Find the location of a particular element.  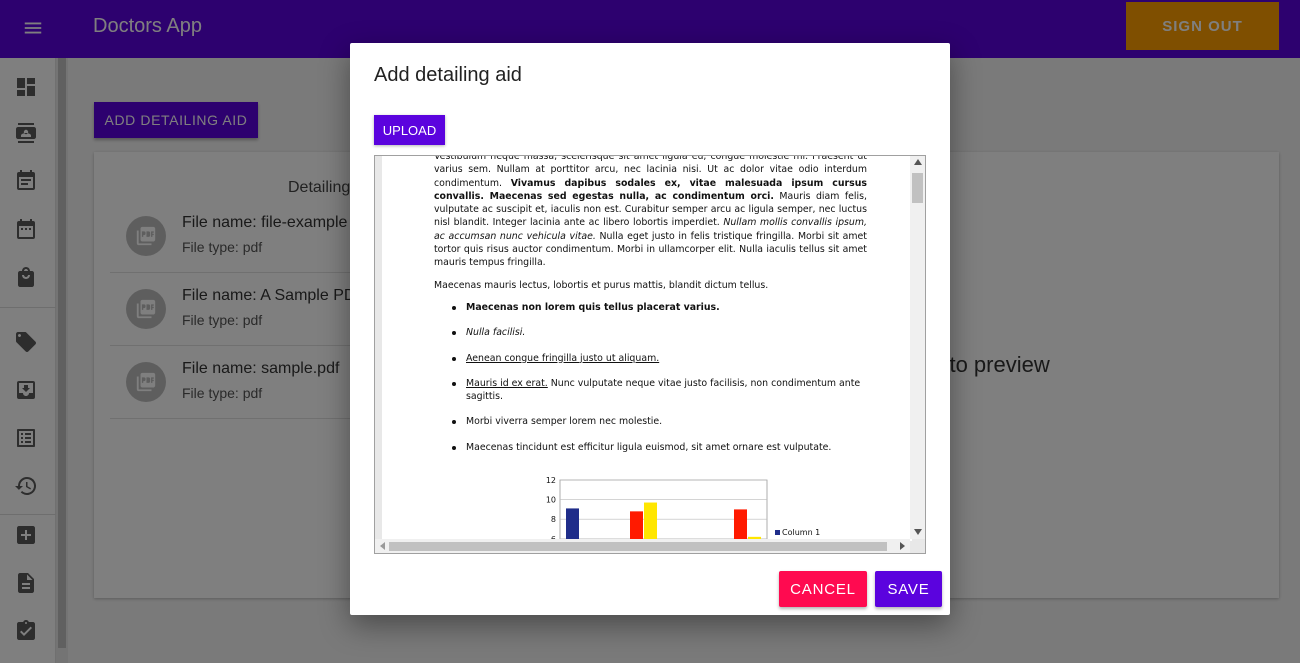

chart-y-tick-label: 12 is located at coordinates (551, 480).